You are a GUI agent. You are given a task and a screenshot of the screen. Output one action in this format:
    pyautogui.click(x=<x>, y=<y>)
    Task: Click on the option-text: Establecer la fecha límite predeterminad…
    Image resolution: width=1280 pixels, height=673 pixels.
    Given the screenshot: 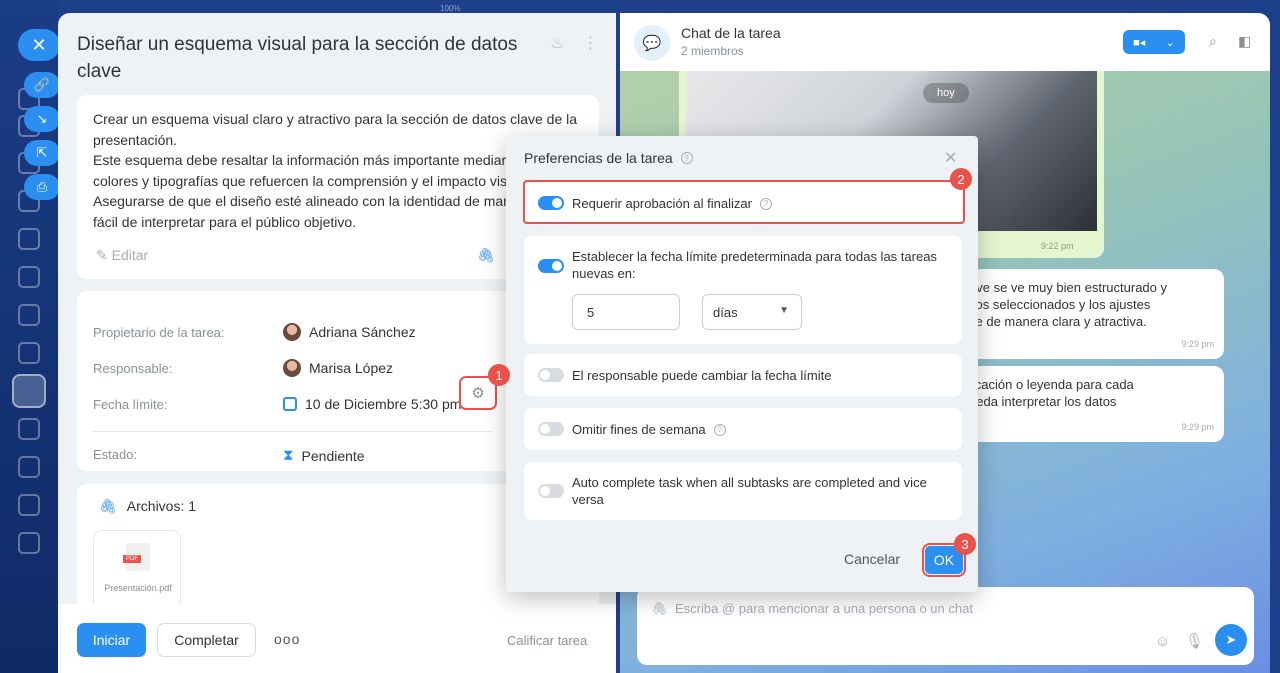 What is the action you would take?
    pyautogui.click(x=754, y=265)
    